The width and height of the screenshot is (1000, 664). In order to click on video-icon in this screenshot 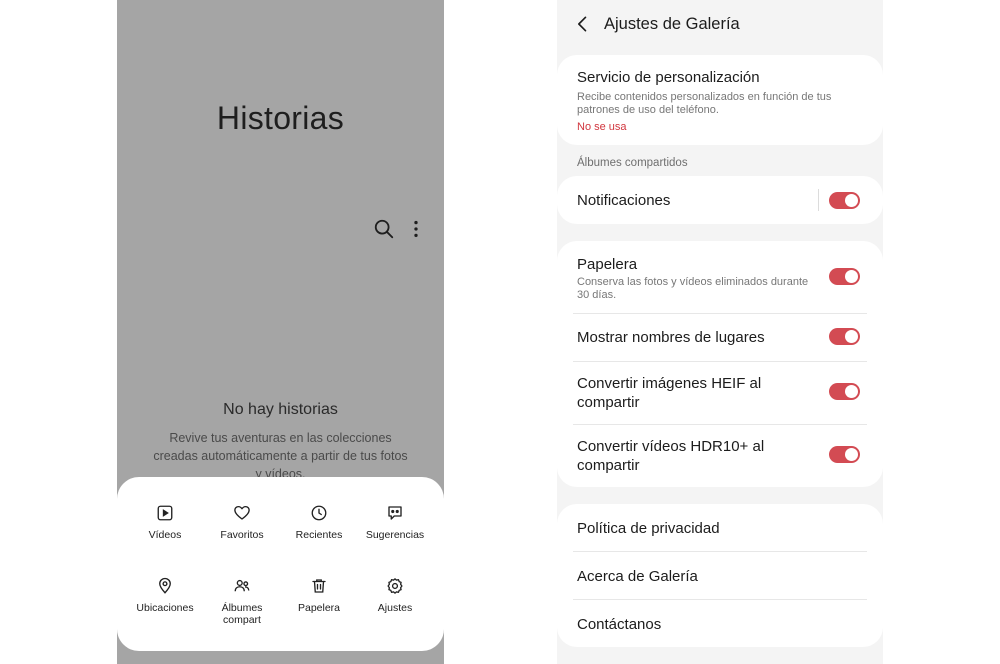, I will do `click(165, 513)`.